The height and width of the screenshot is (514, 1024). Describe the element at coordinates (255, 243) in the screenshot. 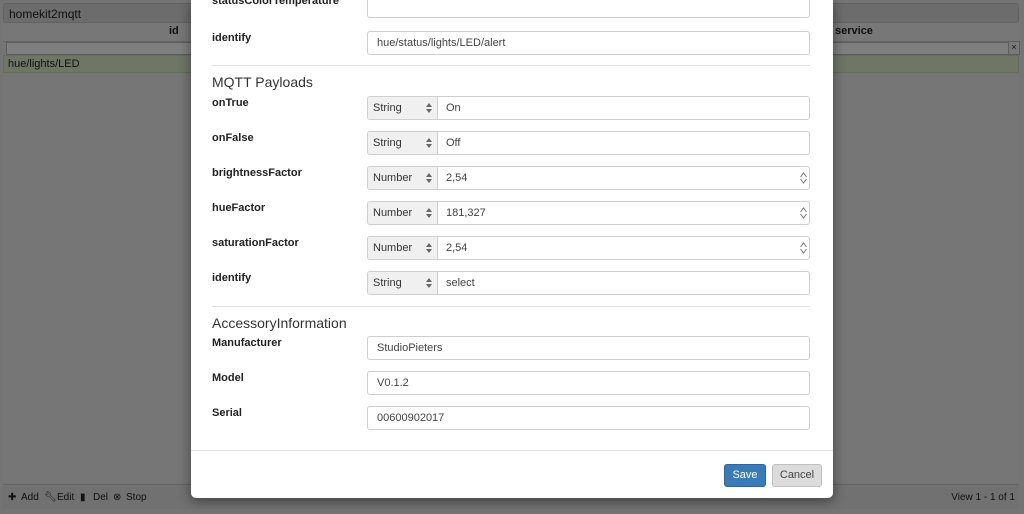

I see `field-label: saturationFactor` at that location.